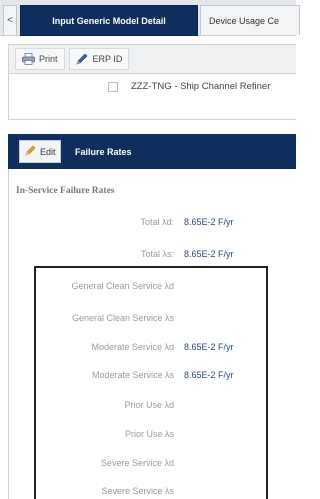 The height and width of the screenshot is (499, 320). What do you see at coordinates (132, 375) in the screenshot?
I see `field-label: Moderate Service λs` at bounding box center [132, 375].